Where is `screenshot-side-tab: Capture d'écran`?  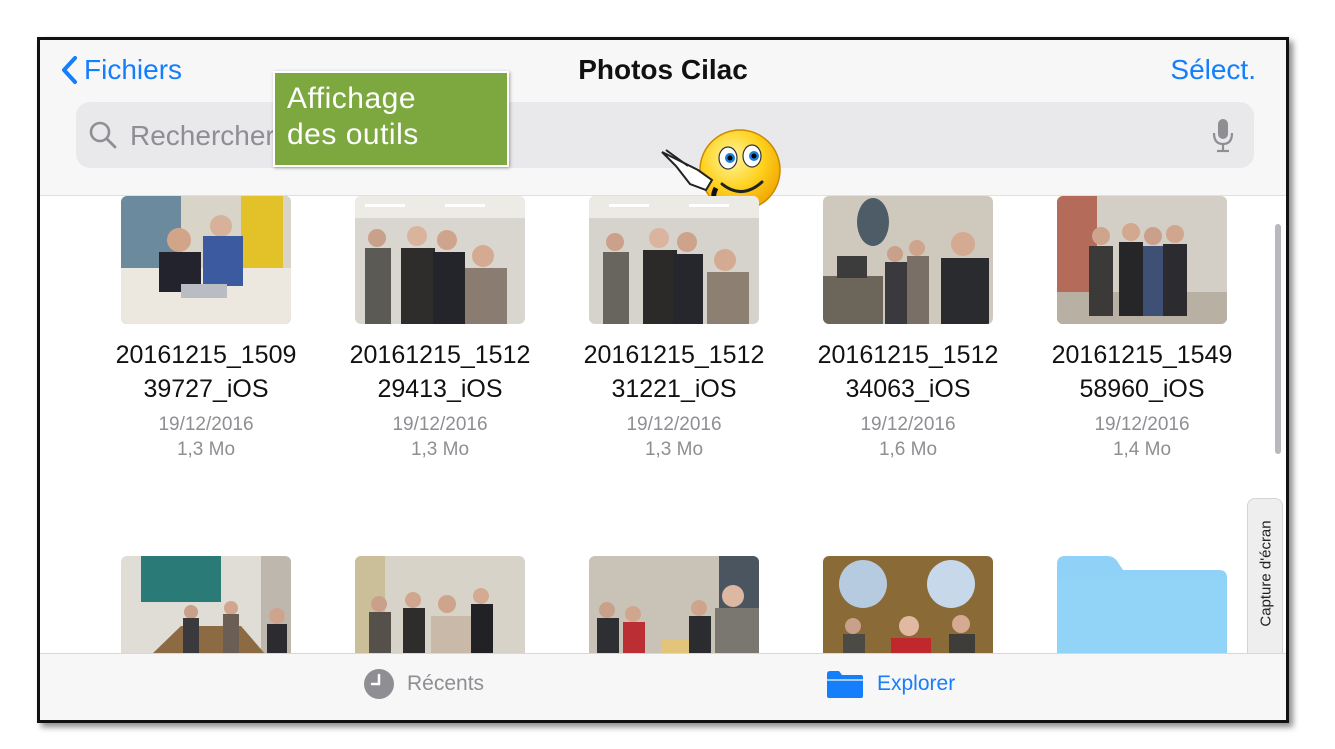
screenshot-side-tab: Capture d'écran is located at coordinates (1265, 580).